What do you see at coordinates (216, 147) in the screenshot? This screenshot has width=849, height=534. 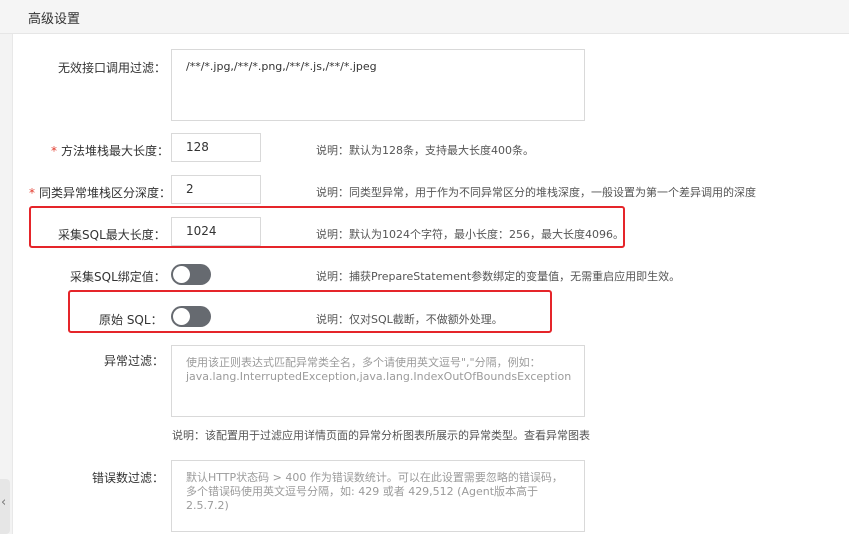 I see `method-stack-max-input: 128` at bounding box center [216, 147].